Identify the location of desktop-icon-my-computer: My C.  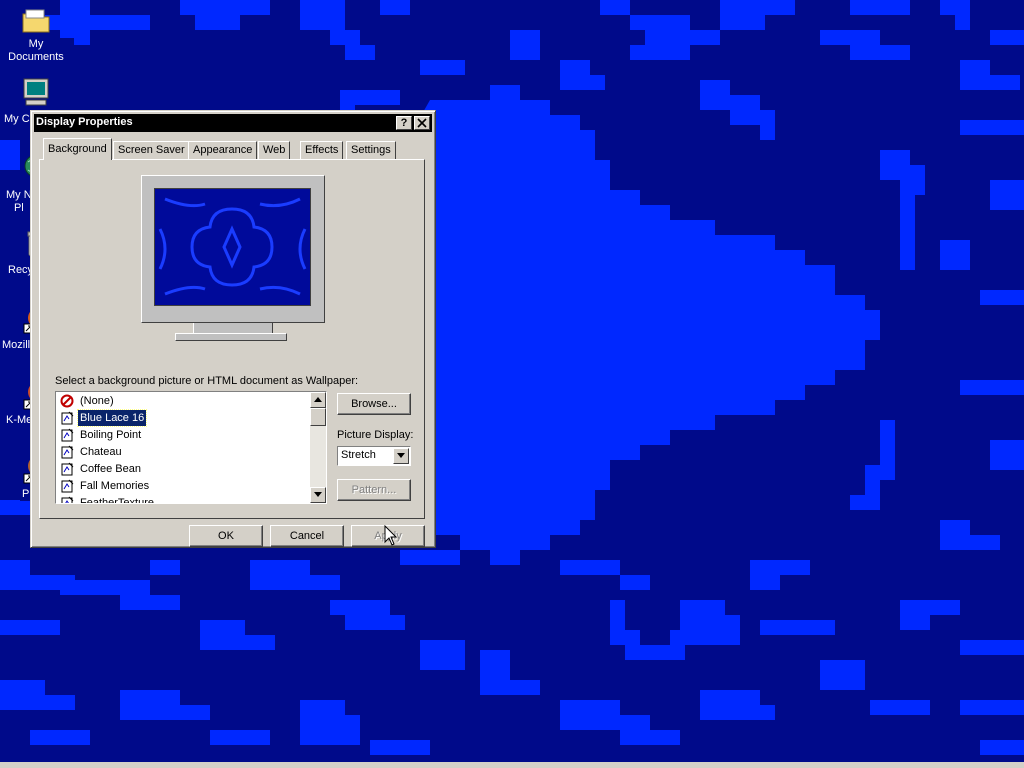
(37, 101).